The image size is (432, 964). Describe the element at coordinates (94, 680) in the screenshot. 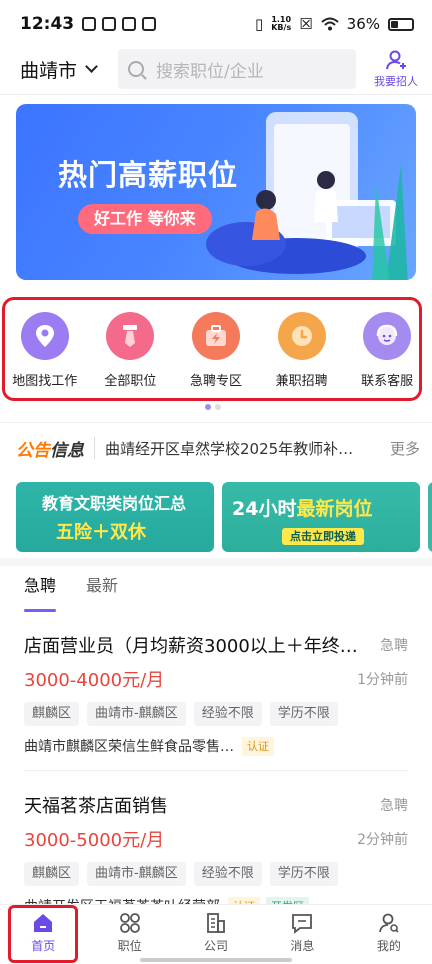

I see `job-salary: 3000-4000元/月` at that location.